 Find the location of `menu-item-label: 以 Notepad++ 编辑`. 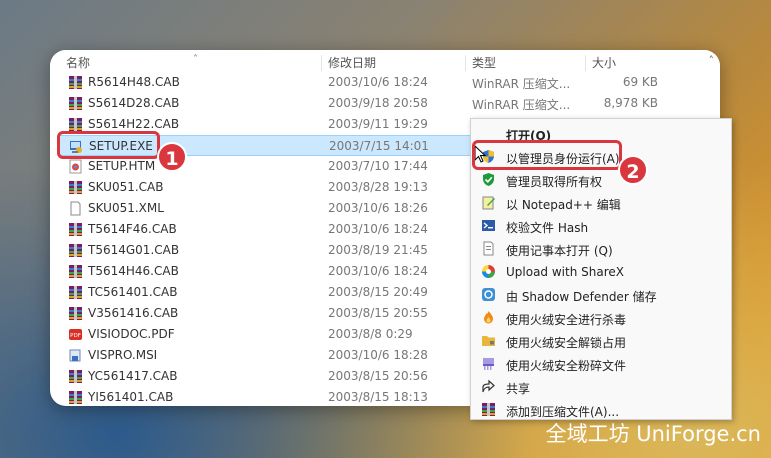

menu-item-label: 以 Notepad++ 编辑 is located at coordinates (563, 205).